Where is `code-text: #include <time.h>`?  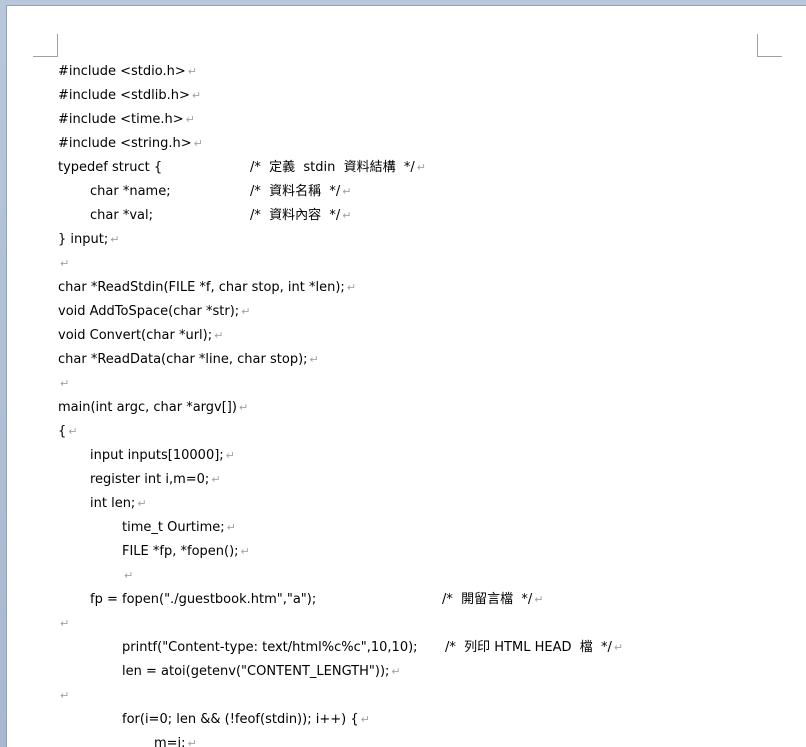 code-text: #include <time.h> is located at coordinates (121, 119).